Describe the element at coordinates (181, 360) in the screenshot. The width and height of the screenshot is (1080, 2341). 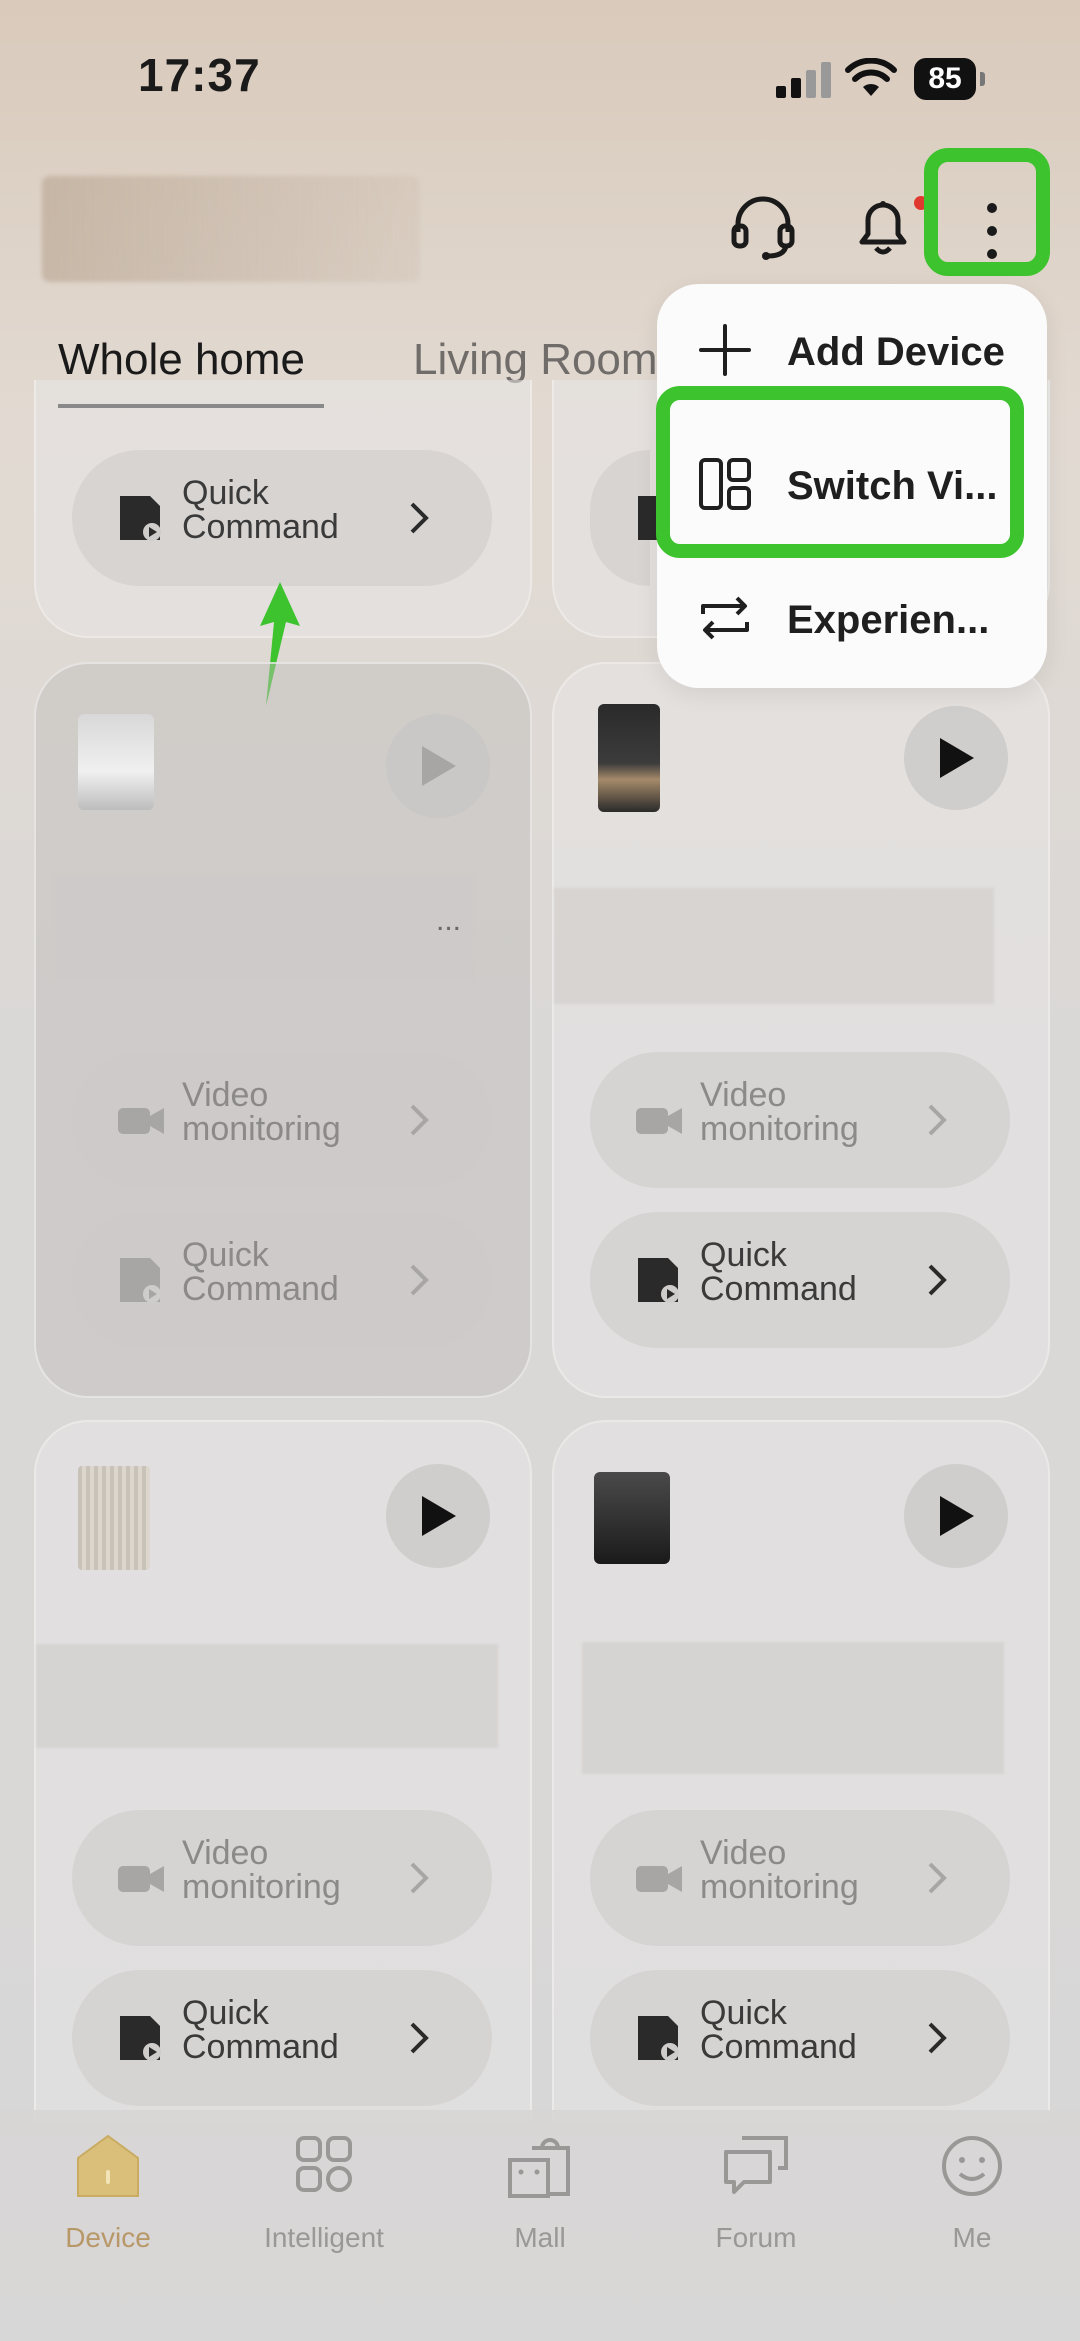
I see `tab-whole-home: Whole home` at that location.